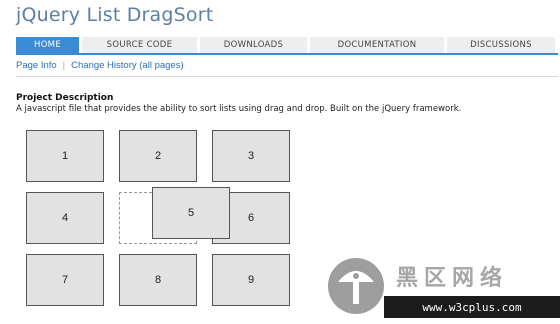 This screenshot has height=324, width=560. Describe the element at coordinates (472, 307) in the screenshot. I see `watermark-url: www.w3cplus.com` at that location.